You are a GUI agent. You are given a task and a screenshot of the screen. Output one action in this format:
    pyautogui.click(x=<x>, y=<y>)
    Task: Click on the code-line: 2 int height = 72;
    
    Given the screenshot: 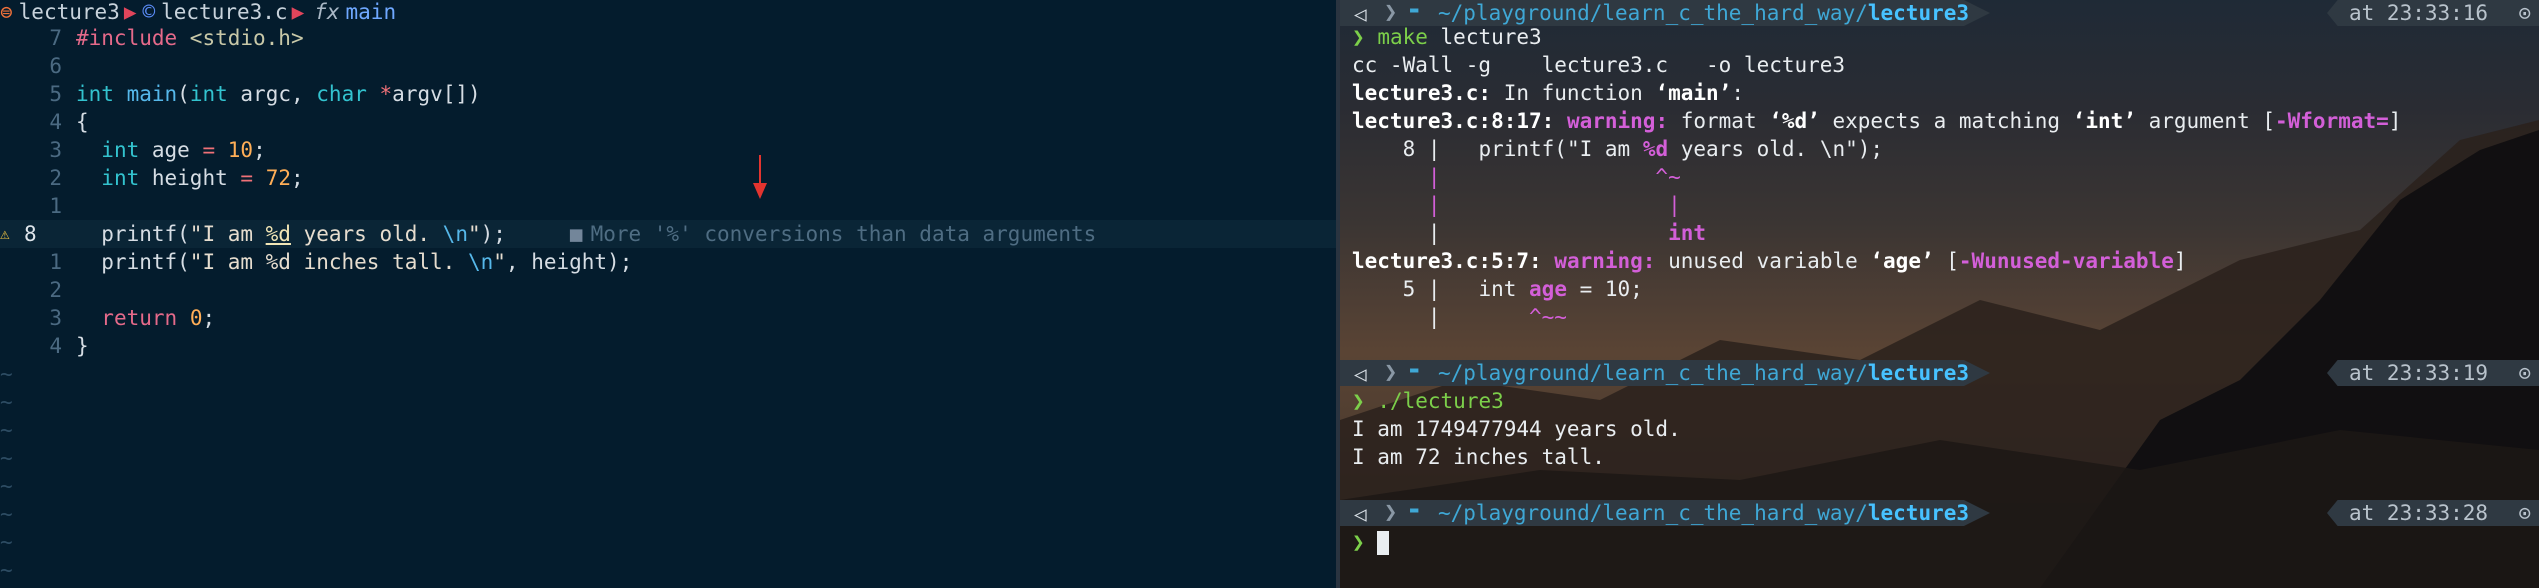 What is the action you would take?
    pyautogui.click(x=668, y=178)
    